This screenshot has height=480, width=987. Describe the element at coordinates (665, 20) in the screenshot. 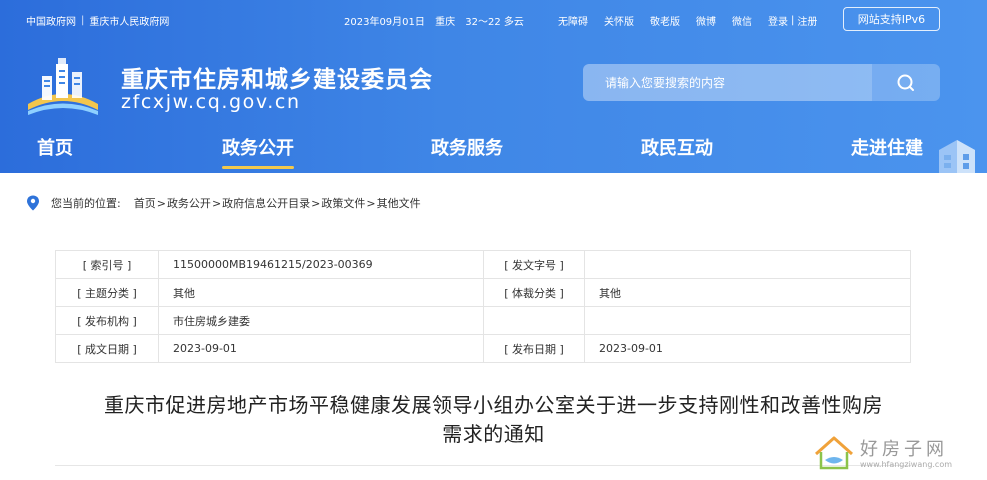

I see `elderly-version-link: 敬老版` at that location.